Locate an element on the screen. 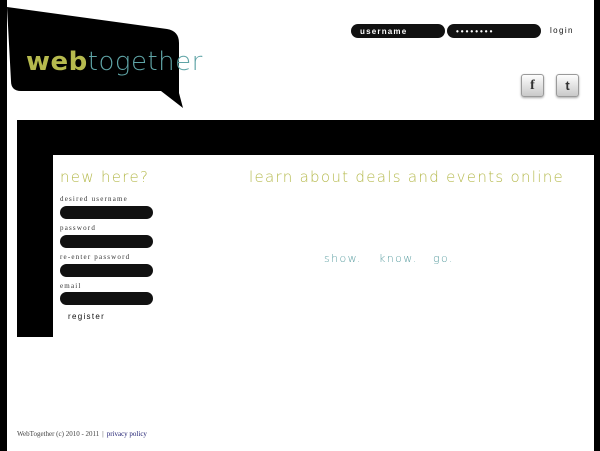 The height and width of the screenshot is (451, 600). login-button: login is located at coordinates (562, 30).